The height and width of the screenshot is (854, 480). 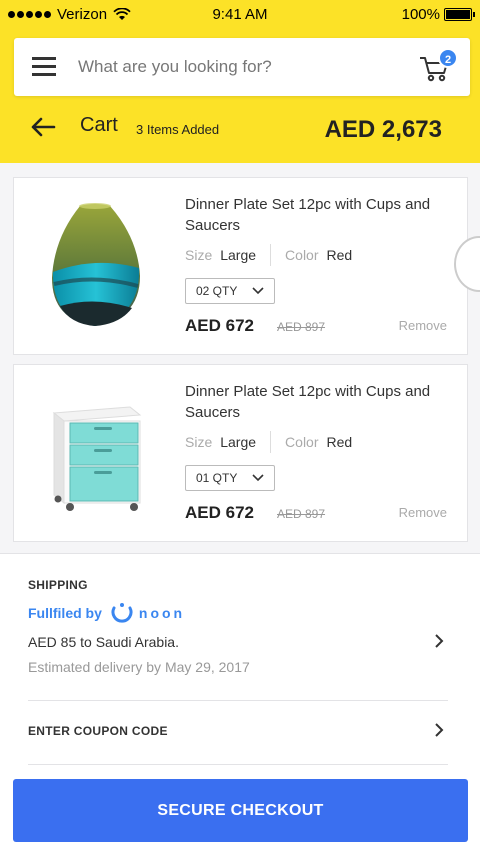 I want to click on battery-status: 100%, so click(x=438, y=14).